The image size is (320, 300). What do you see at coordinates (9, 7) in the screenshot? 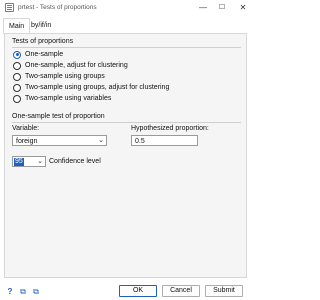
I see `app-icon` at bounding box center [9, 7].